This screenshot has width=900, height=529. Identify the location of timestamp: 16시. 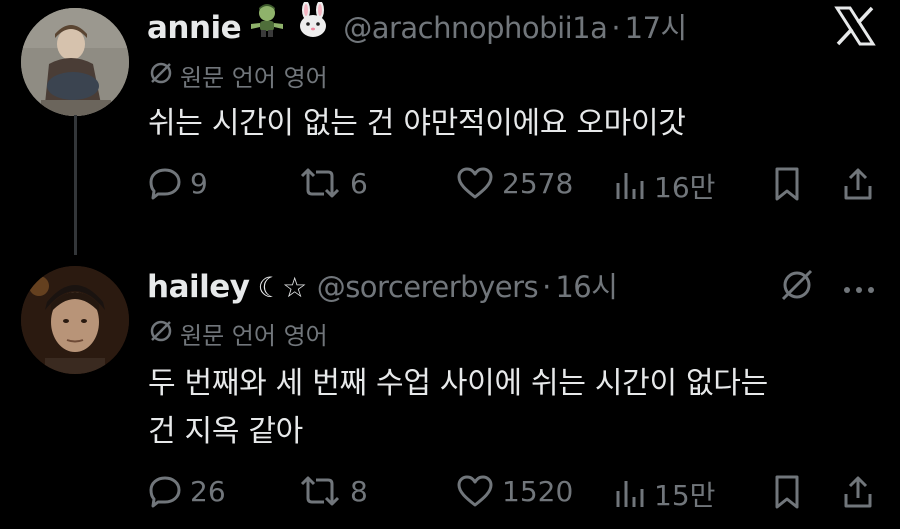
(586, 285).